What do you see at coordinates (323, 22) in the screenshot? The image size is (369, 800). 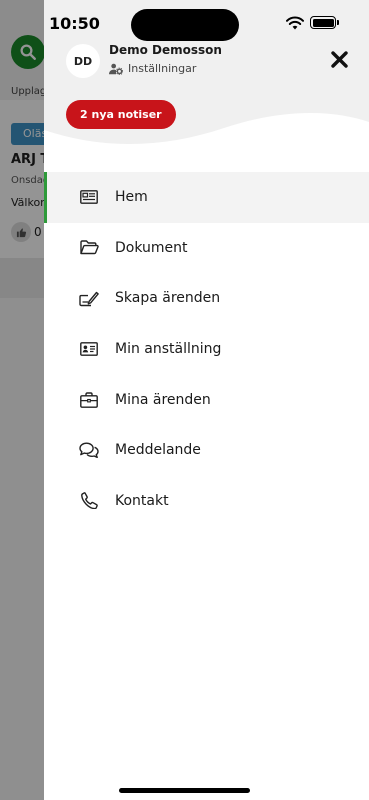 I see `battery-icon` at bounding box center [323, 22].